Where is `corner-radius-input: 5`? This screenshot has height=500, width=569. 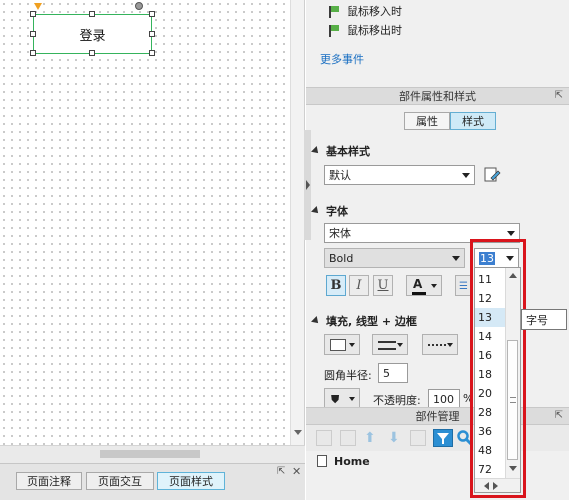
corner-radius-input: 5 is located at coordinates (393, 373).